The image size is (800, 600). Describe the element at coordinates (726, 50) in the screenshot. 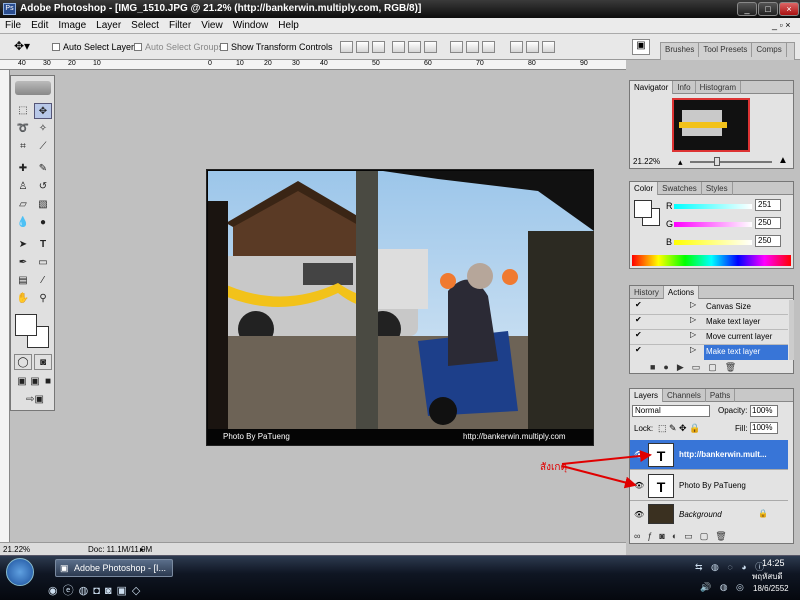

I see `palette-well-tool-presets-tab: Tool Presets` at that location.